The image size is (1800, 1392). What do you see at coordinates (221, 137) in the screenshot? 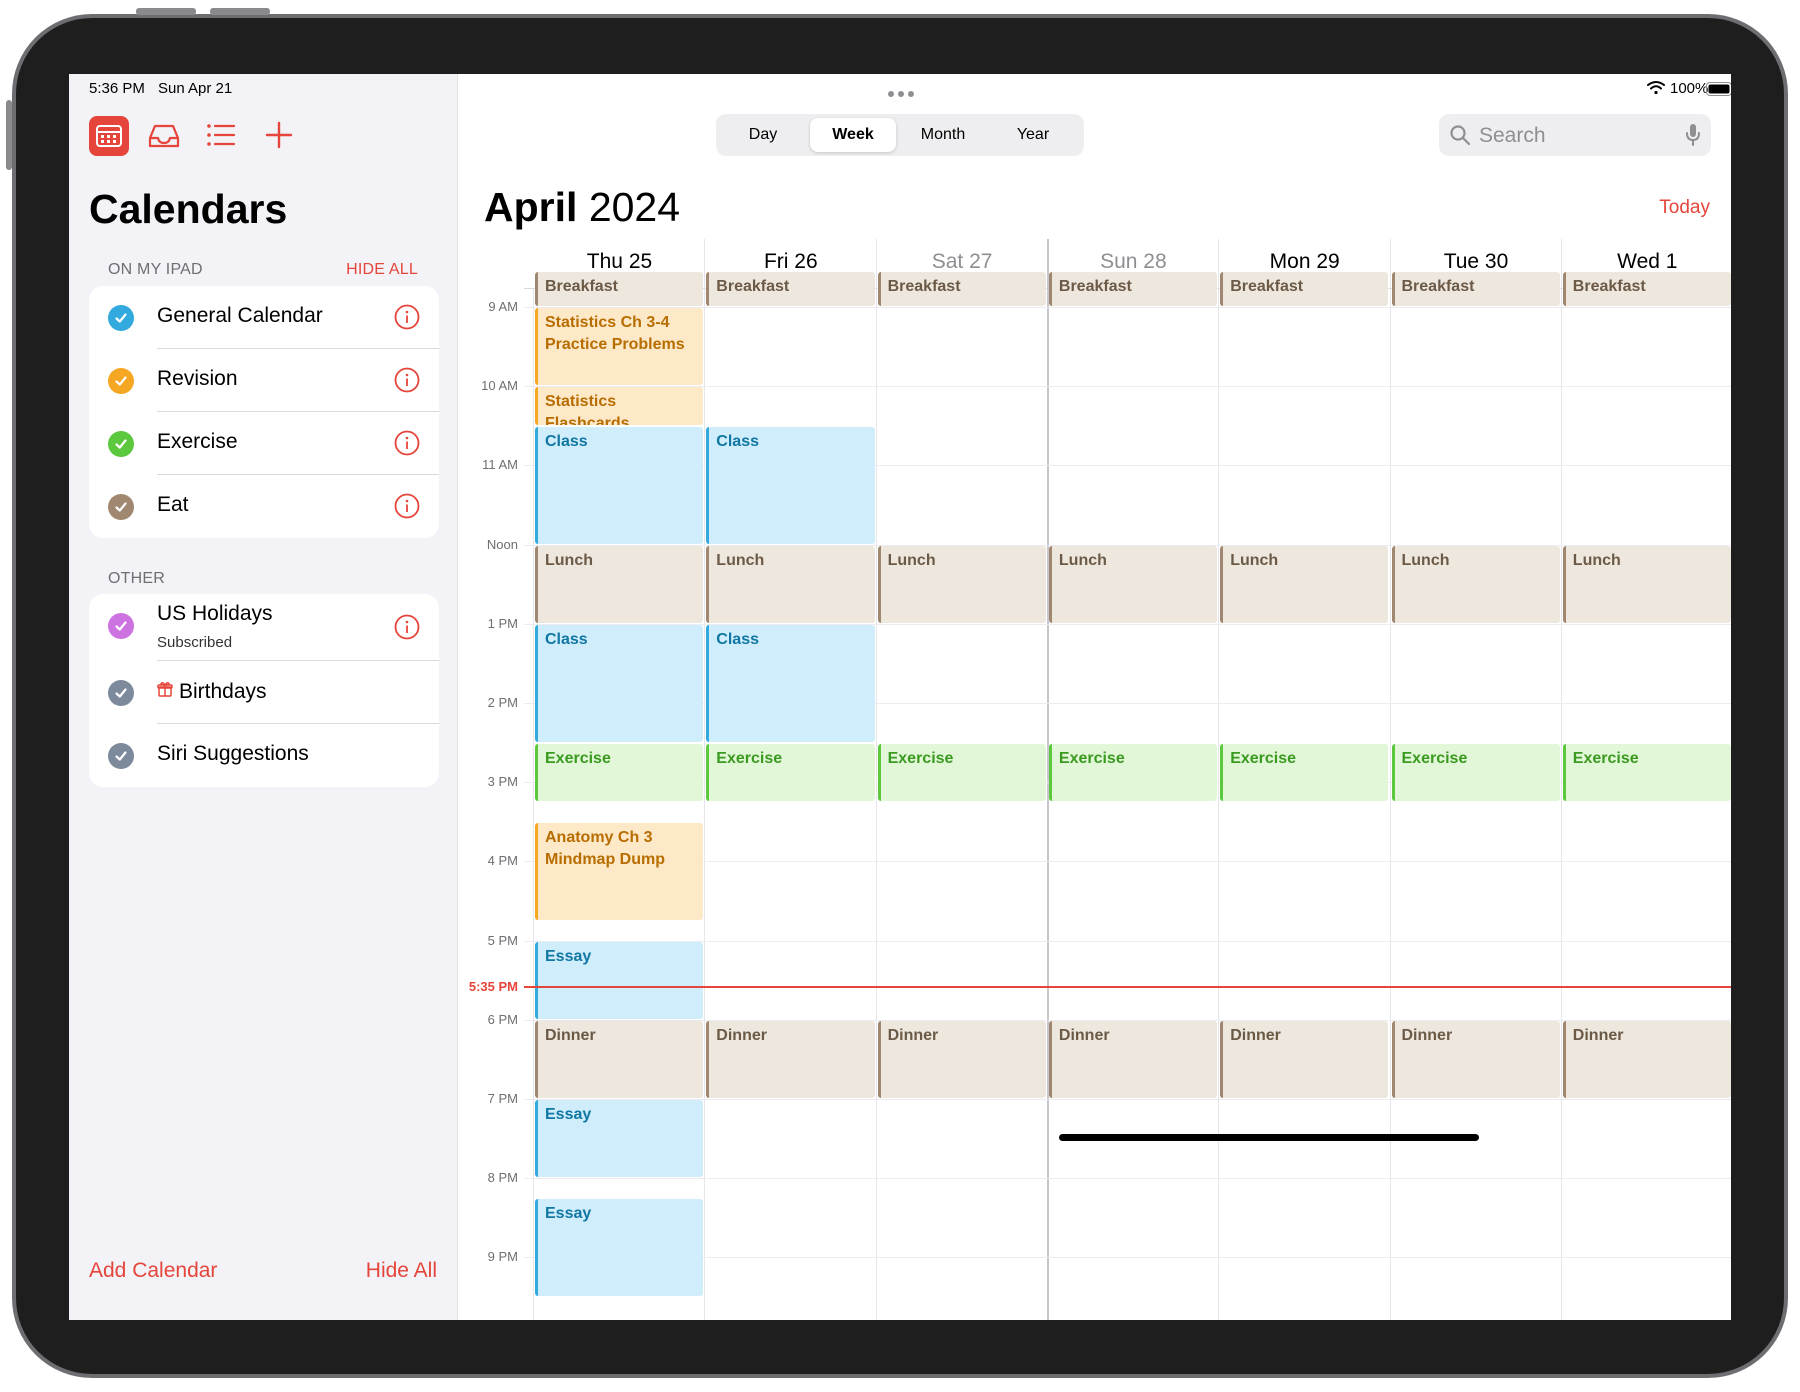
I see `list-icon` at bounding box center [221, 137].